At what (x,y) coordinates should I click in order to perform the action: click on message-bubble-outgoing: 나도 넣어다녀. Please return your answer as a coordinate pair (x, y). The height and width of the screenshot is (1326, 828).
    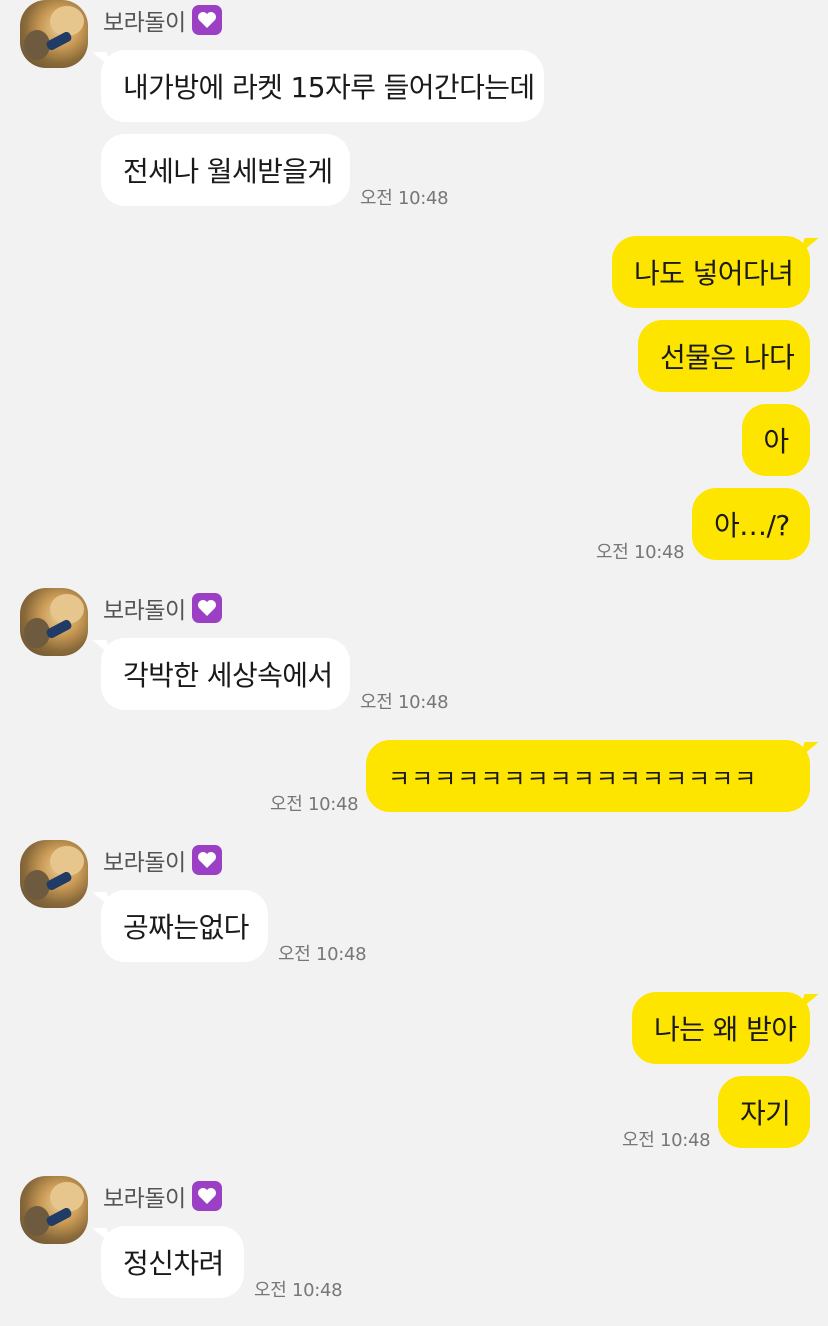
    Looking at the image, I should click on (711, 272).